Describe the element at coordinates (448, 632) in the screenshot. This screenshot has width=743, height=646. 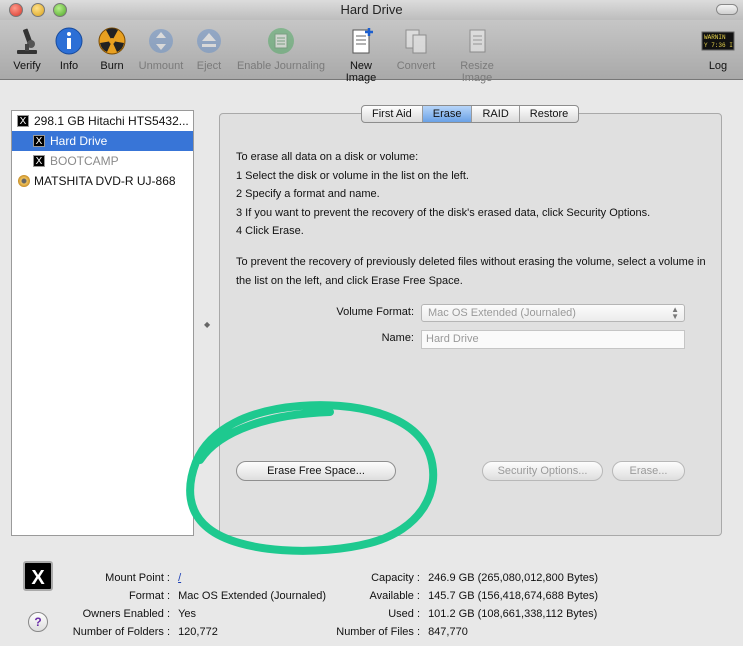
I see `files-value: 847,770` at that location.